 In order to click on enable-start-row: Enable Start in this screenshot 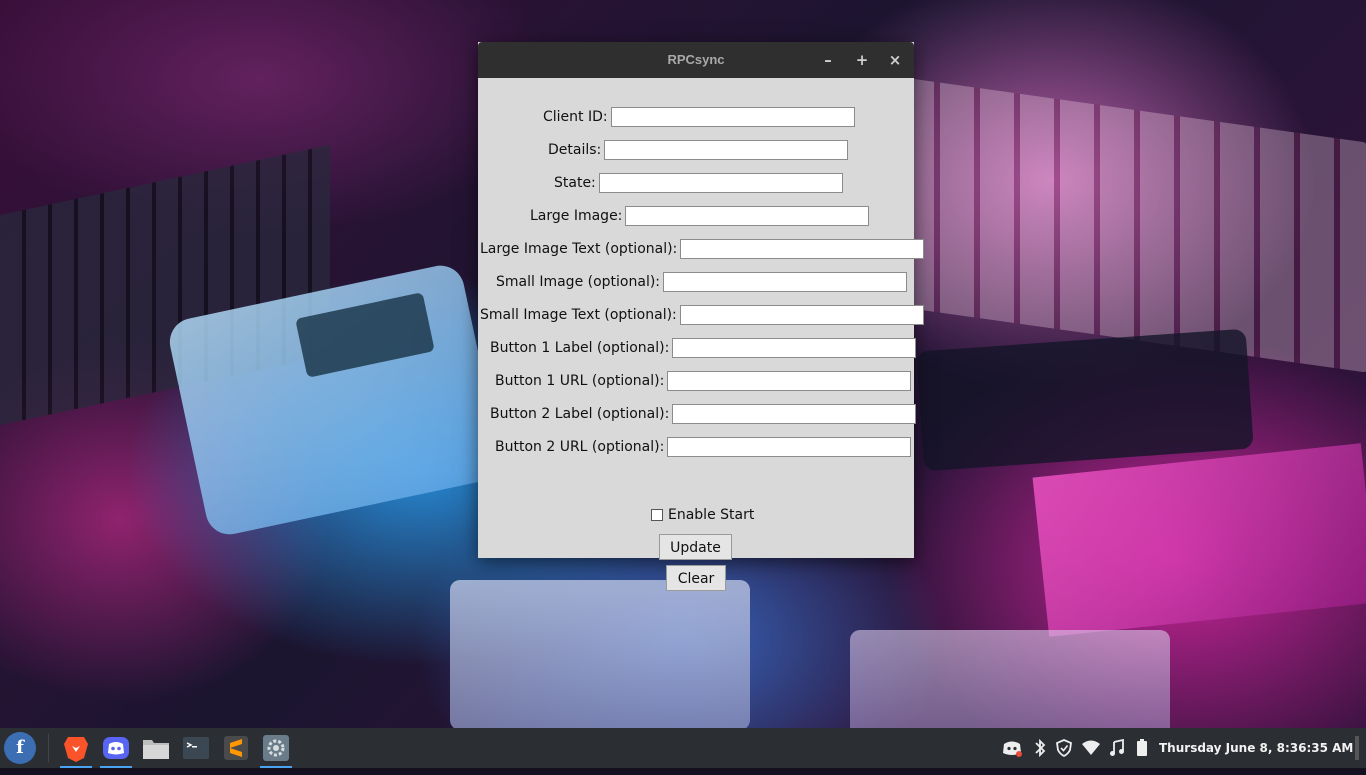, I will do `click(702, 515)`.